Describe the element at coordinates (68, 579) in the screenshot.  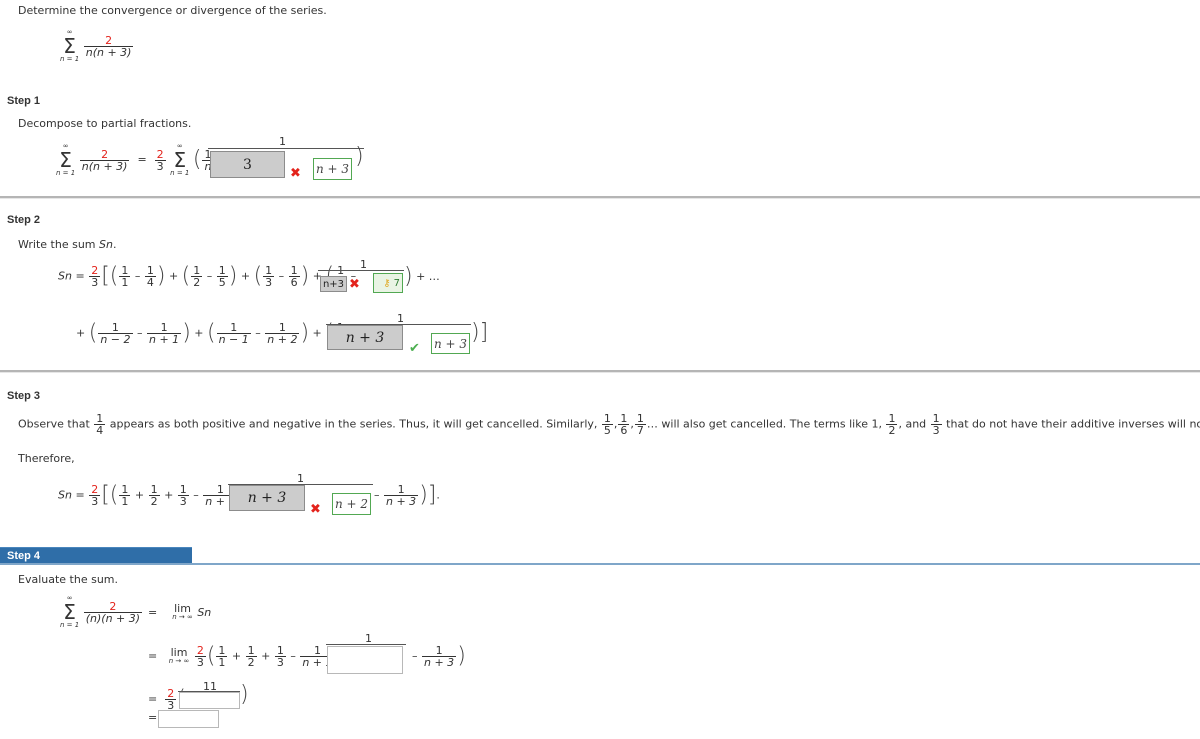
I see `step-4-instruction: Evaluate the sum.` at that location.